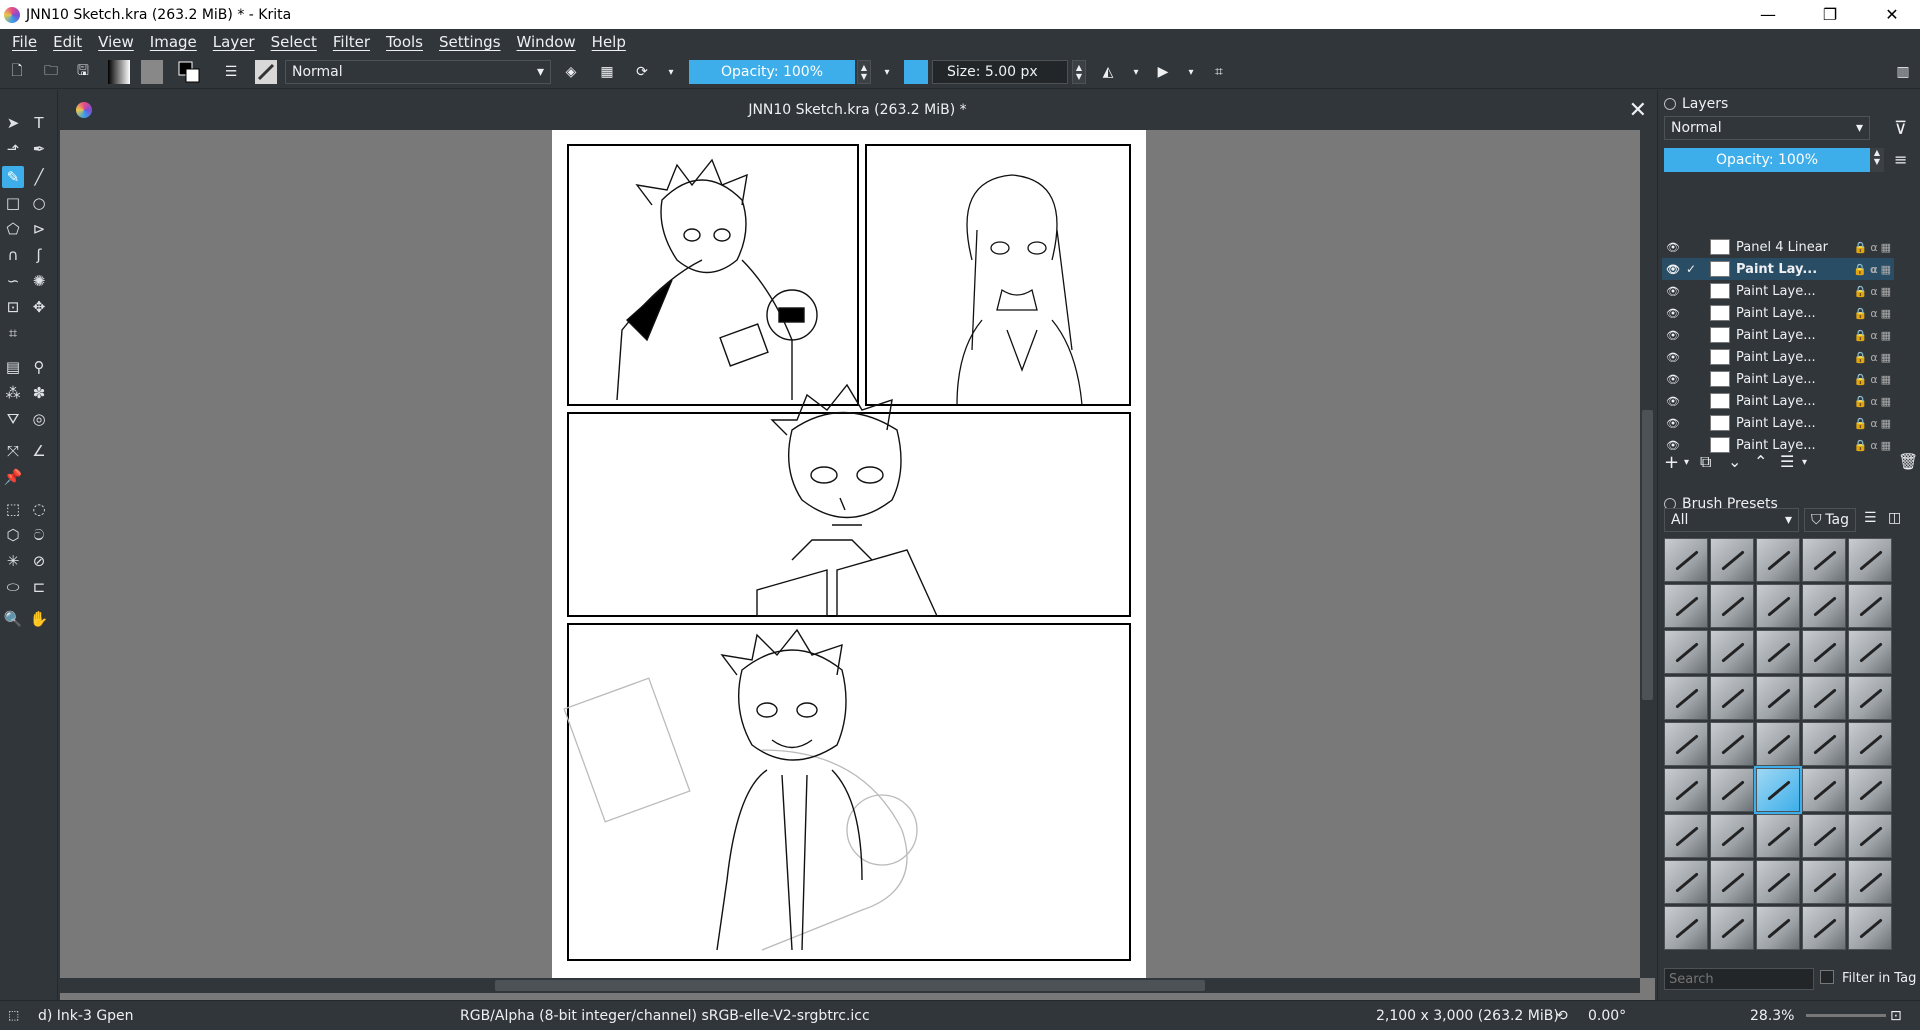 The height and width of the screenshot is (1030, 1920). I want to click on size-color-swatch, so click(916, 72).